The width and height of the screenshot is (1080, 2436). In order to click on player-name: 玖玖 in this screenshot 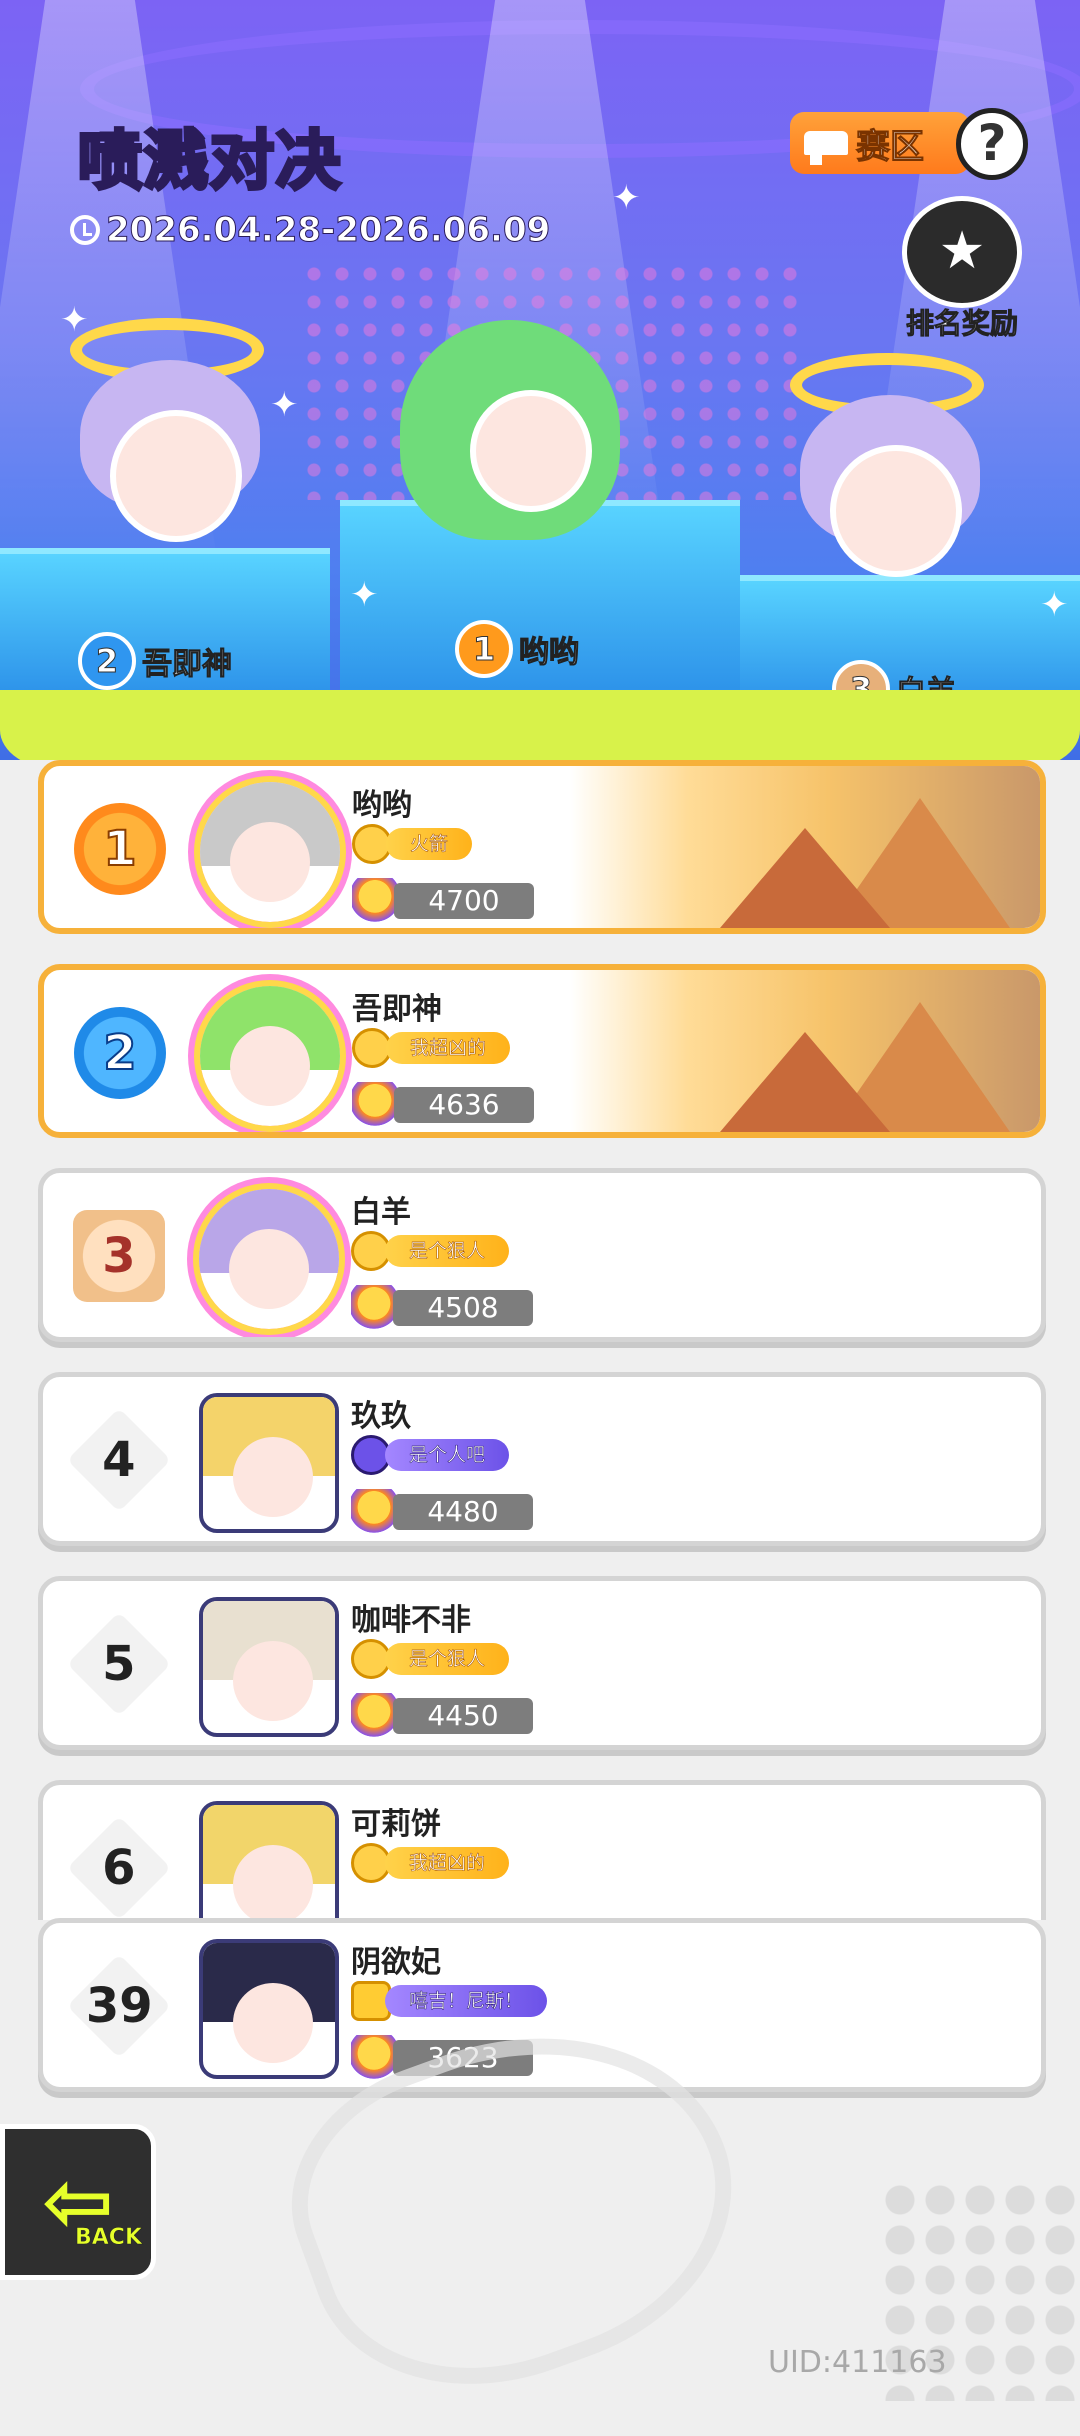, I will do `click(381, 1416)`.